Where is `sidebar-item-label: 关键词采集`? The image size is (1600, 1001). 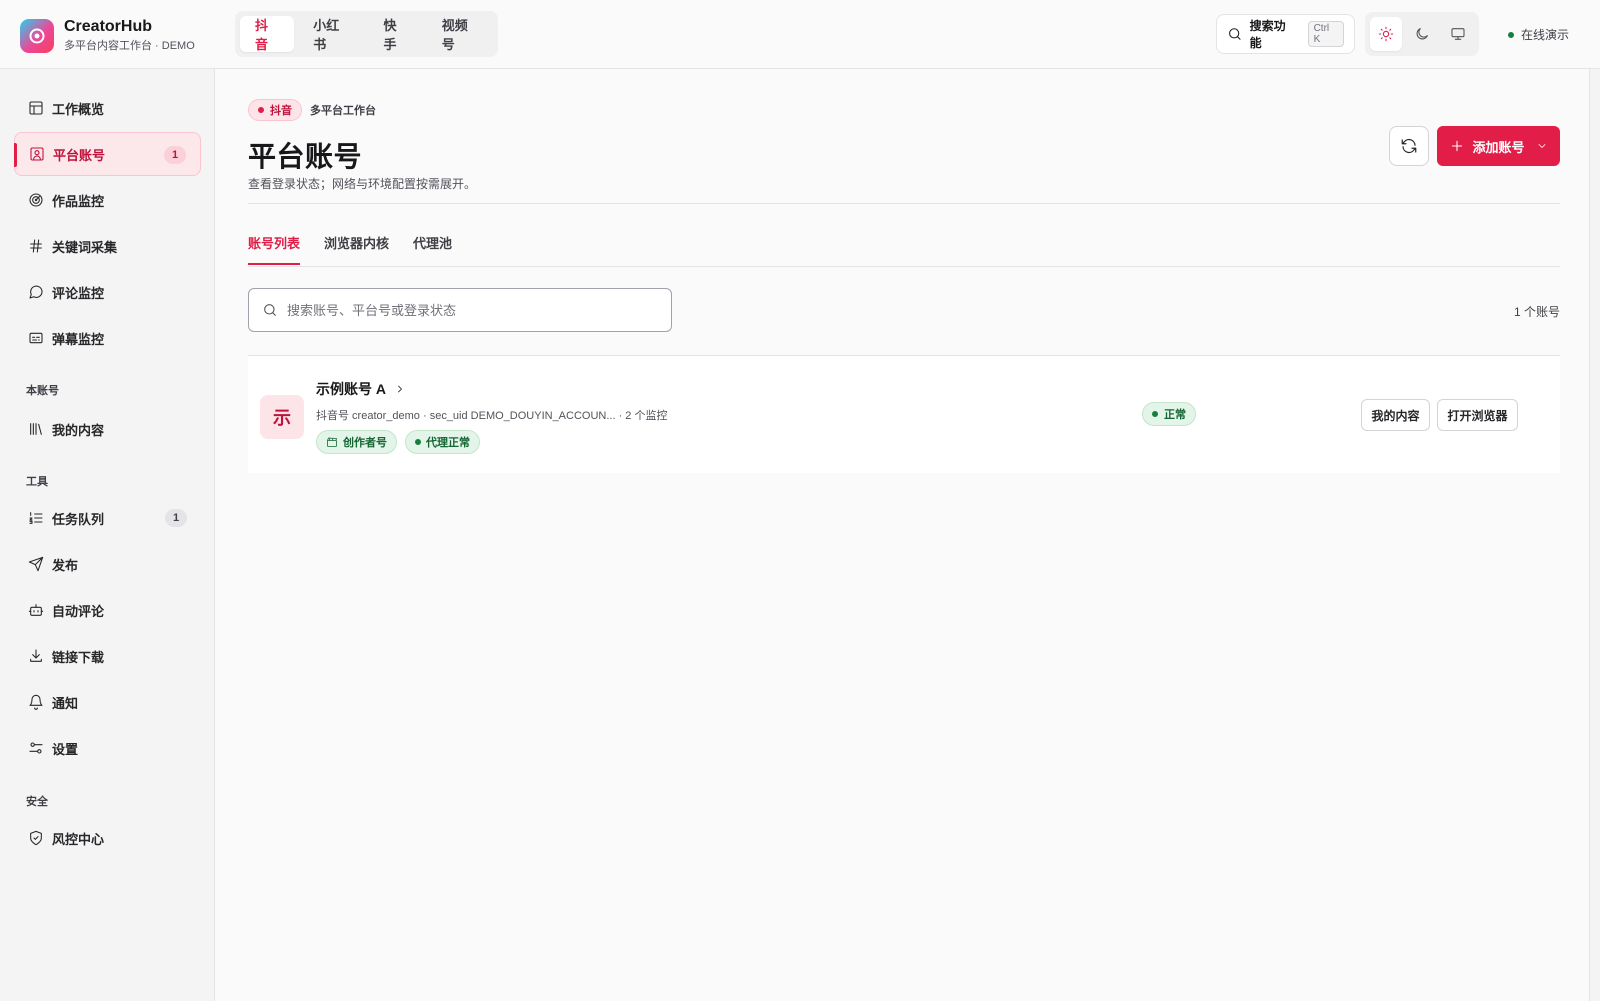 sidebar-item-label: 关键词采集 is located at coordinates (85, 247).